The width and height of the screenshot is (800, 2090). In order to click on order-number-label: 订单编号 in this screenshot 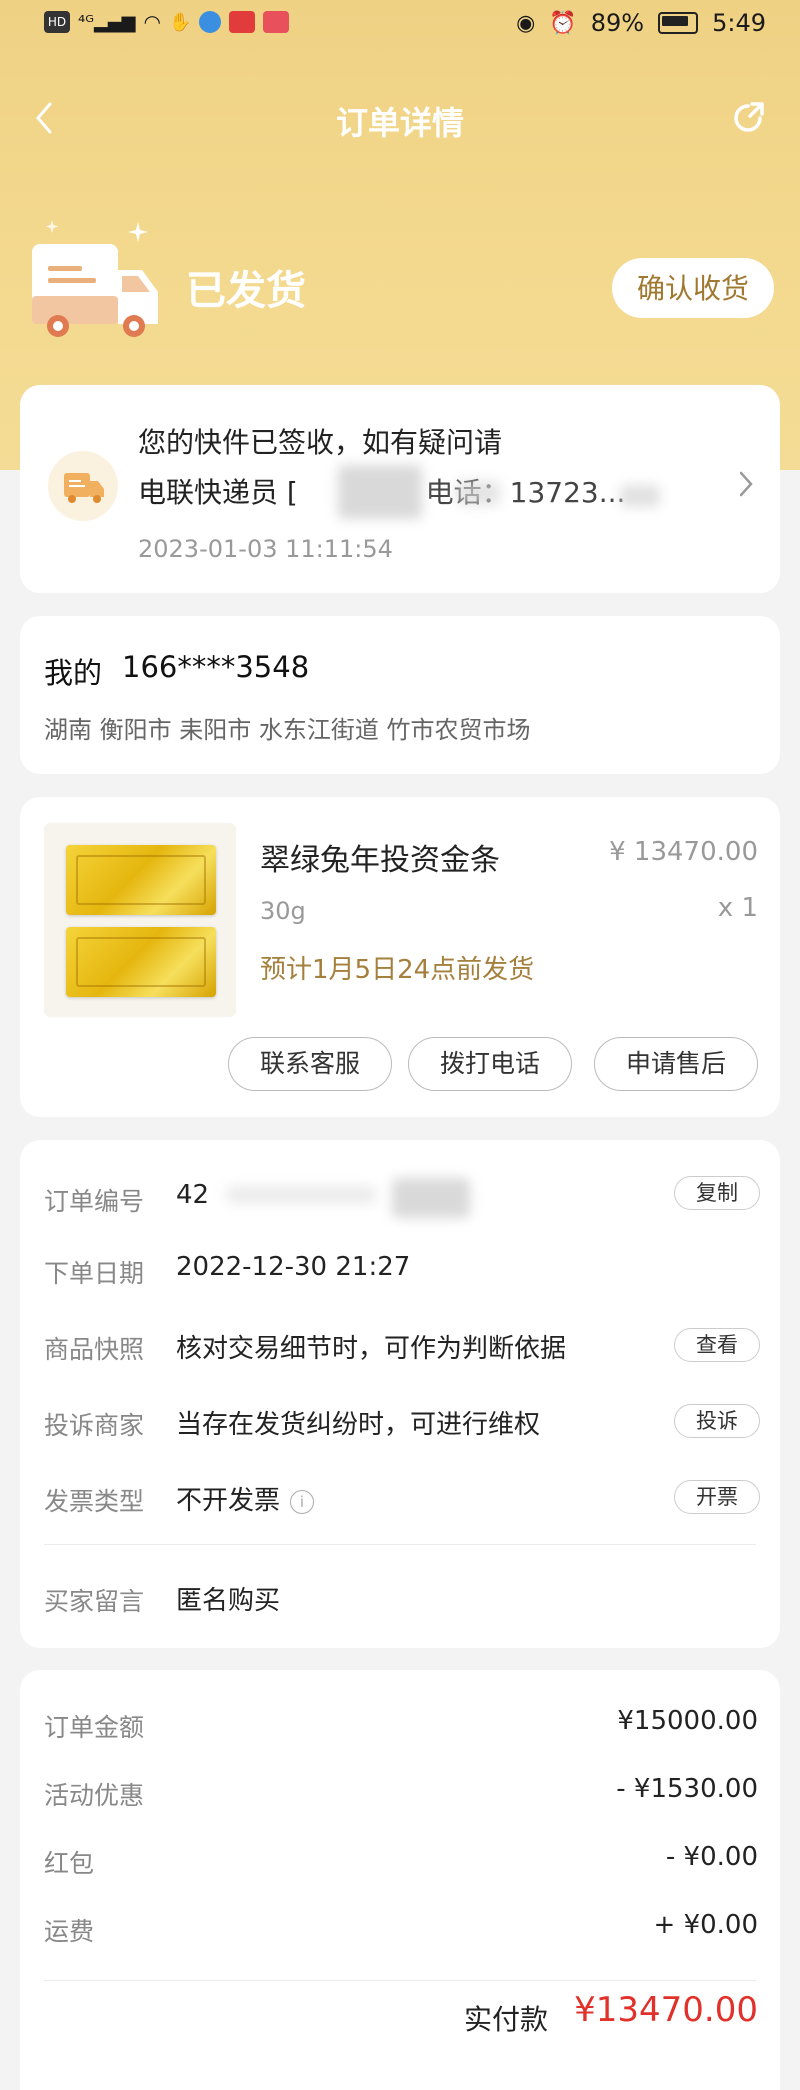, I will do `click(94, 1201)`.